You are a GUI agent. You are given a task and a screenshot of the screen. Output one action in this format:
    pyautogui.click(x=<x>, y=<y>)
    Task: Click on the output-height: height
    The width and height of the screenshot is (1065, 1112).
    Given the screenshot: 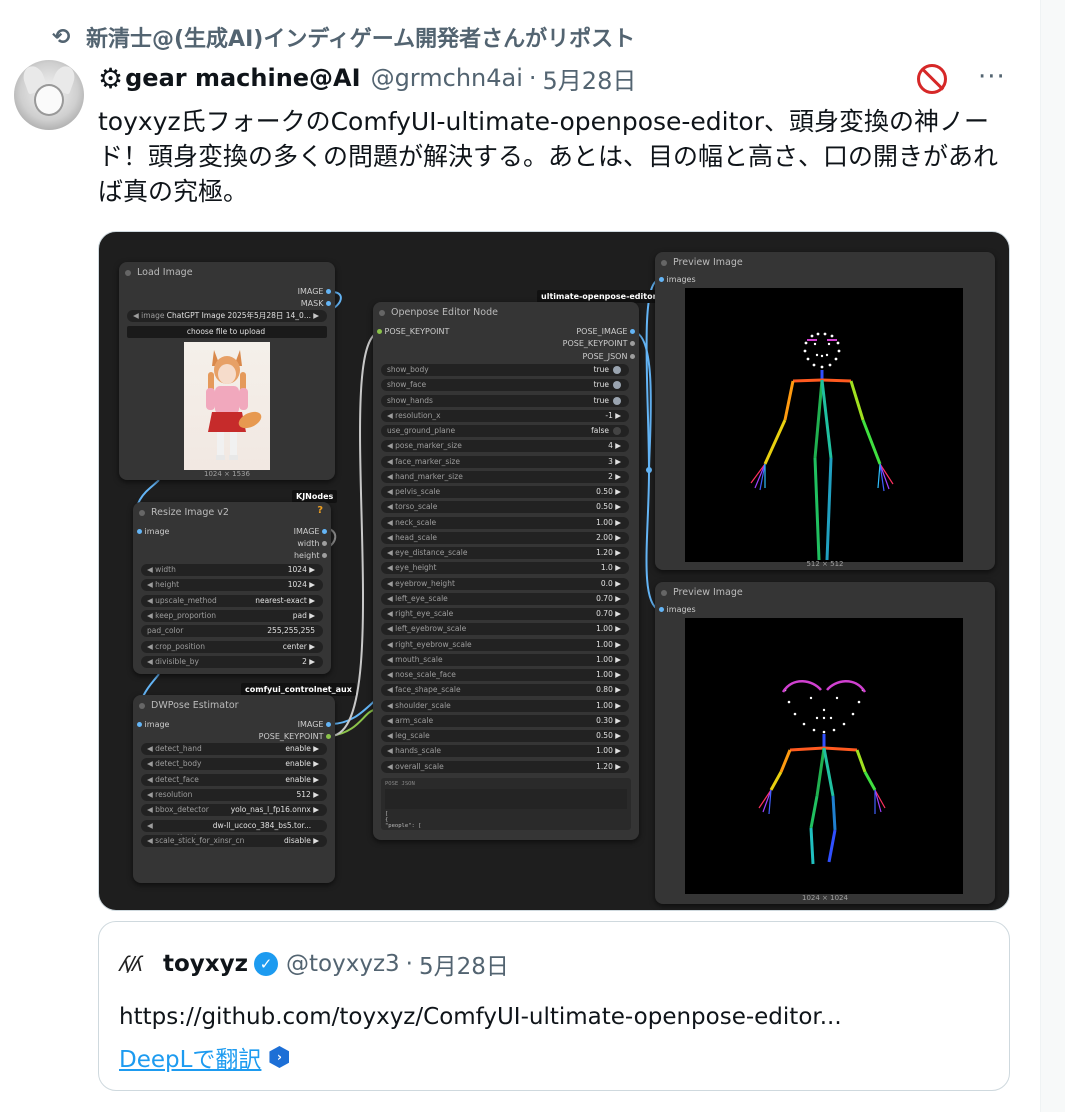 What is the action you would take?
    pyautogui.click(x=310, y=556)
    